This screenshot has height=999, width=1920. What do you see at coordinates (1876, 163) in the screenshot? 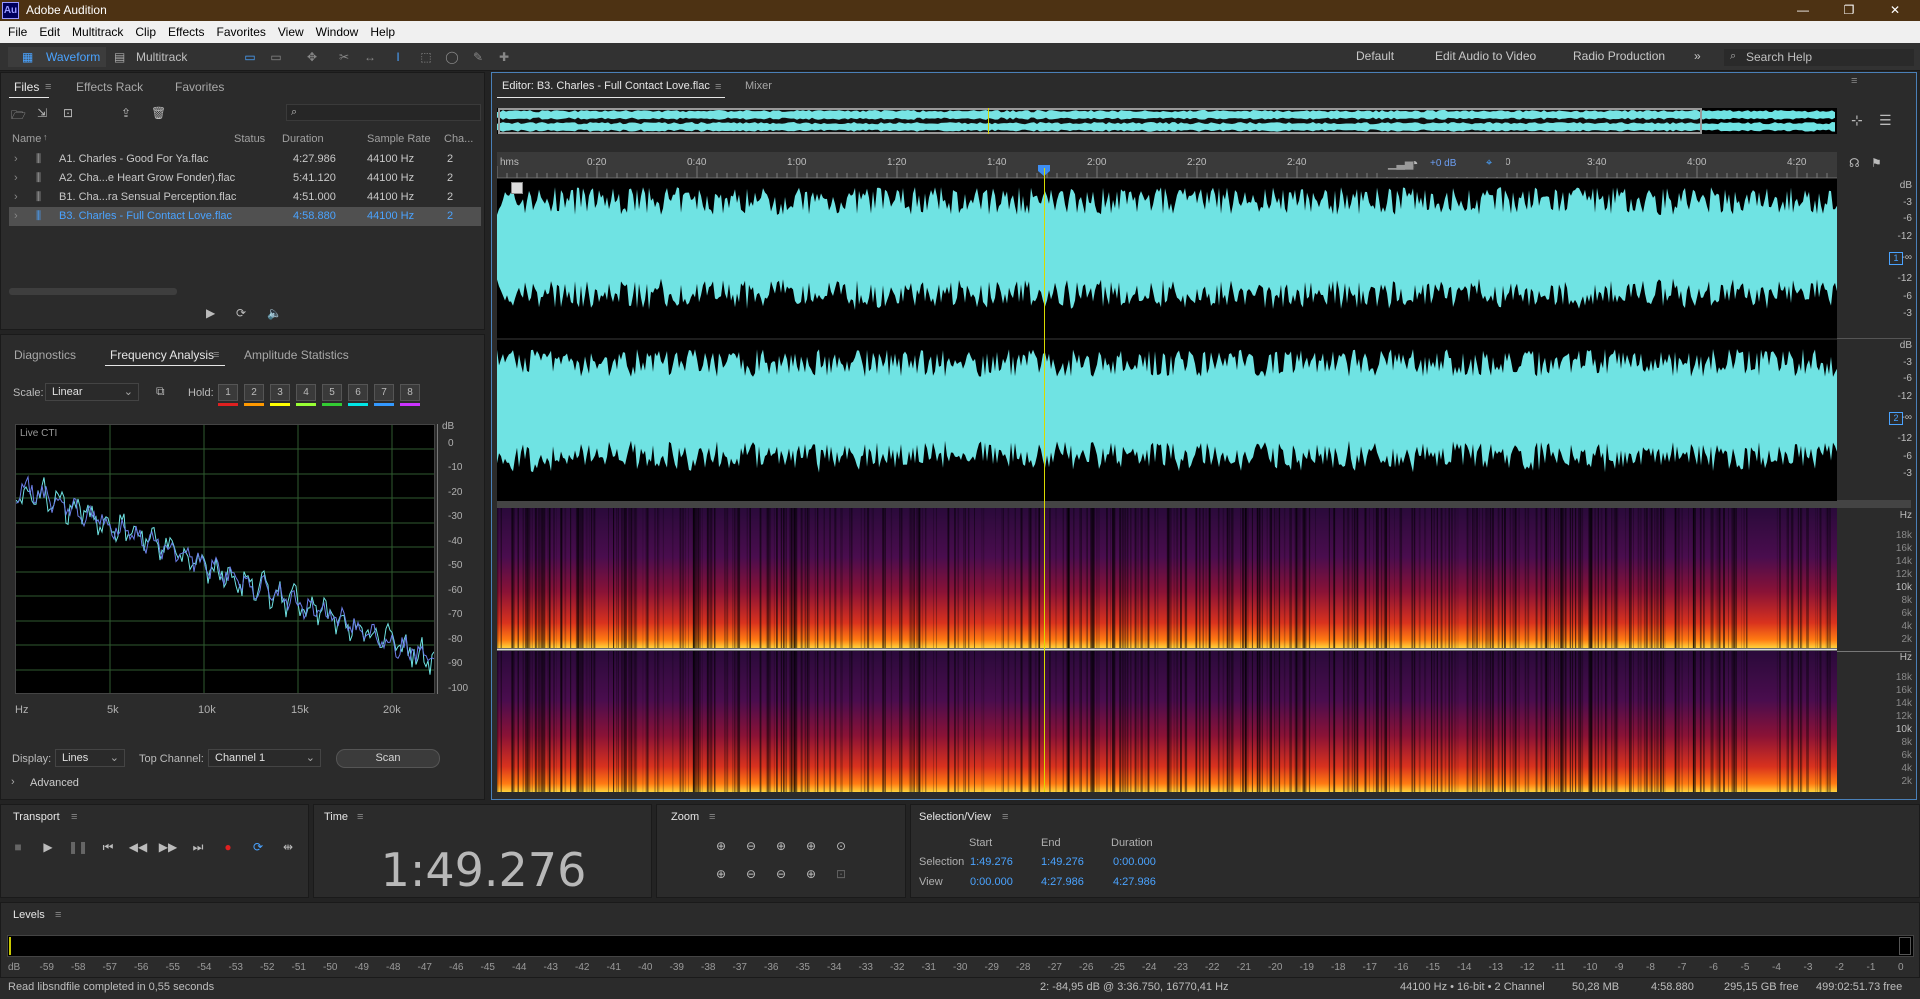
I see `marker-icon: ⚑` at bounding box center [1876, 163].